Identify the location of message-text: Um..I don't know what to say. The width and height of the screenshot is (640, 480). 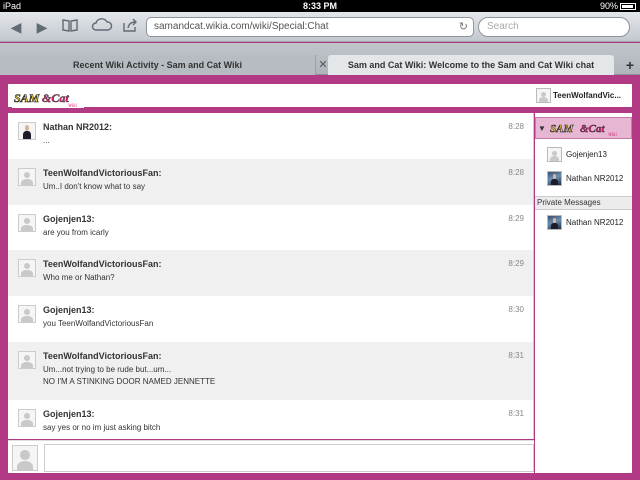
(94, 186).